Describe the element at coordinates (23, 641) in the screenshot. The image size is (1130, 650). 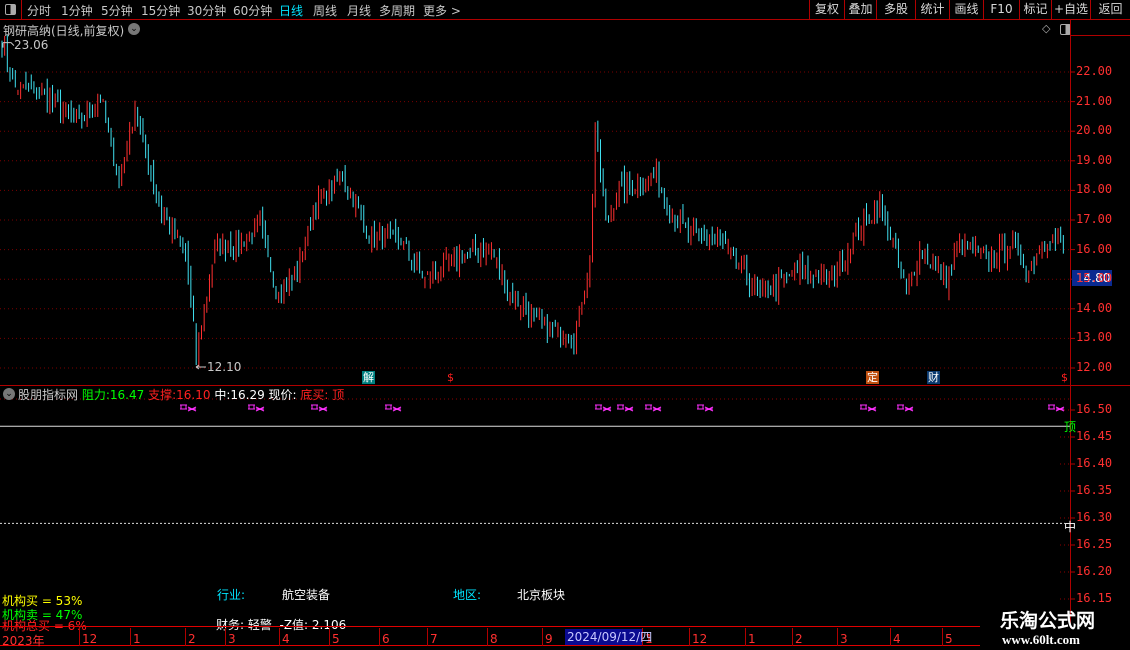
I see `date-label: 2023年` at that location.